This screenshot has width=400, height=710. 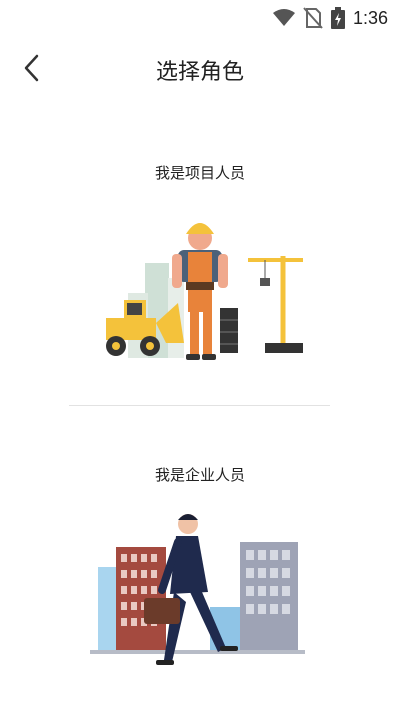 What do you see at coordinates (199, 72) in the screenshot?
I see `page-title: 选择角色` at bounding box center [199, 72].